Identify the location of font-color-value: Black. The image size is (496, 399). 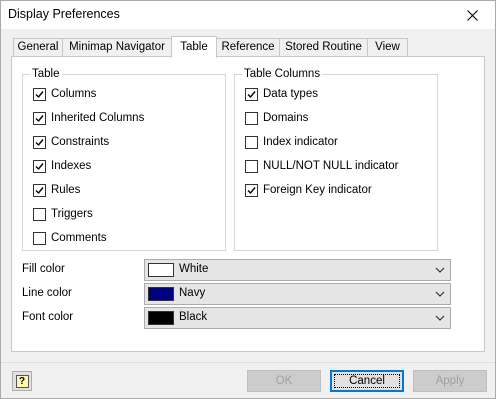
(193, 317).